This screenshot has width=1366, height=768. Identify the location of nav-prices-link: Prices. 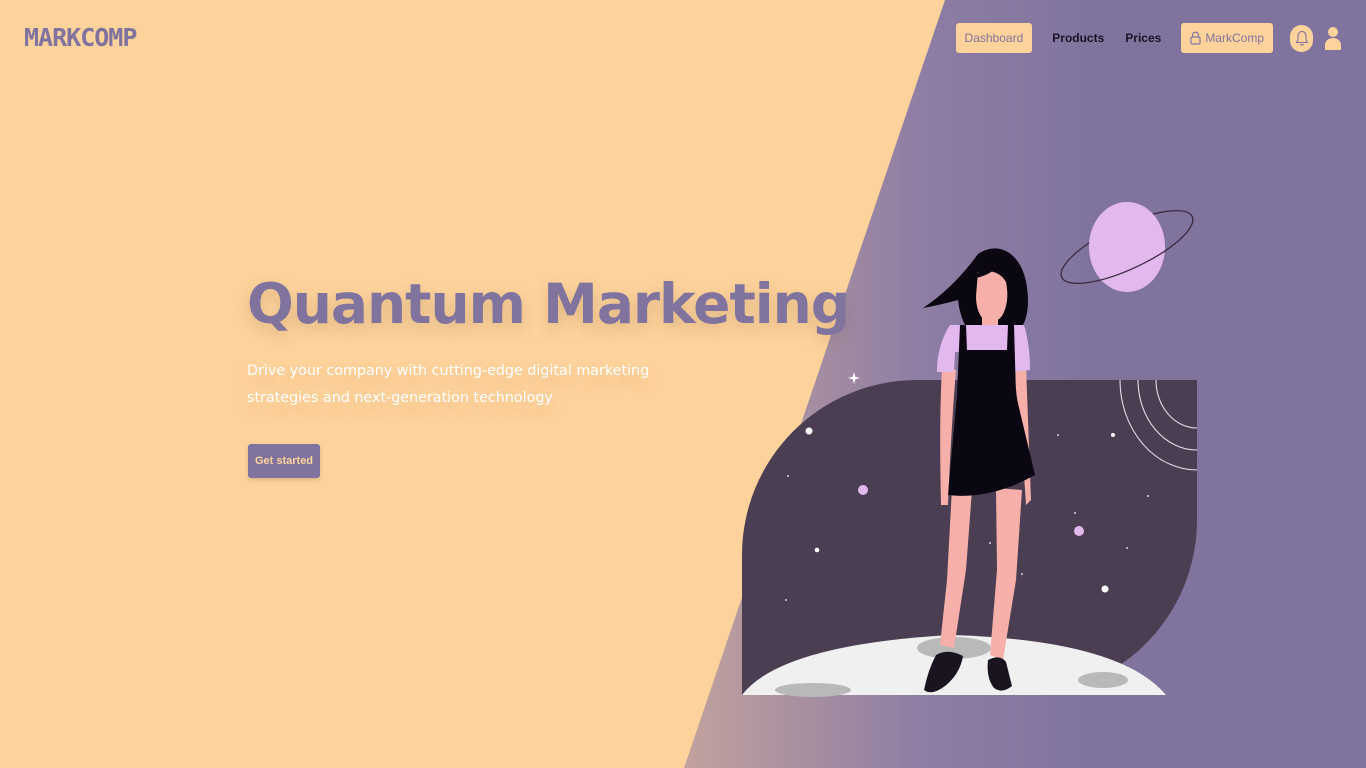
(1143, 38).